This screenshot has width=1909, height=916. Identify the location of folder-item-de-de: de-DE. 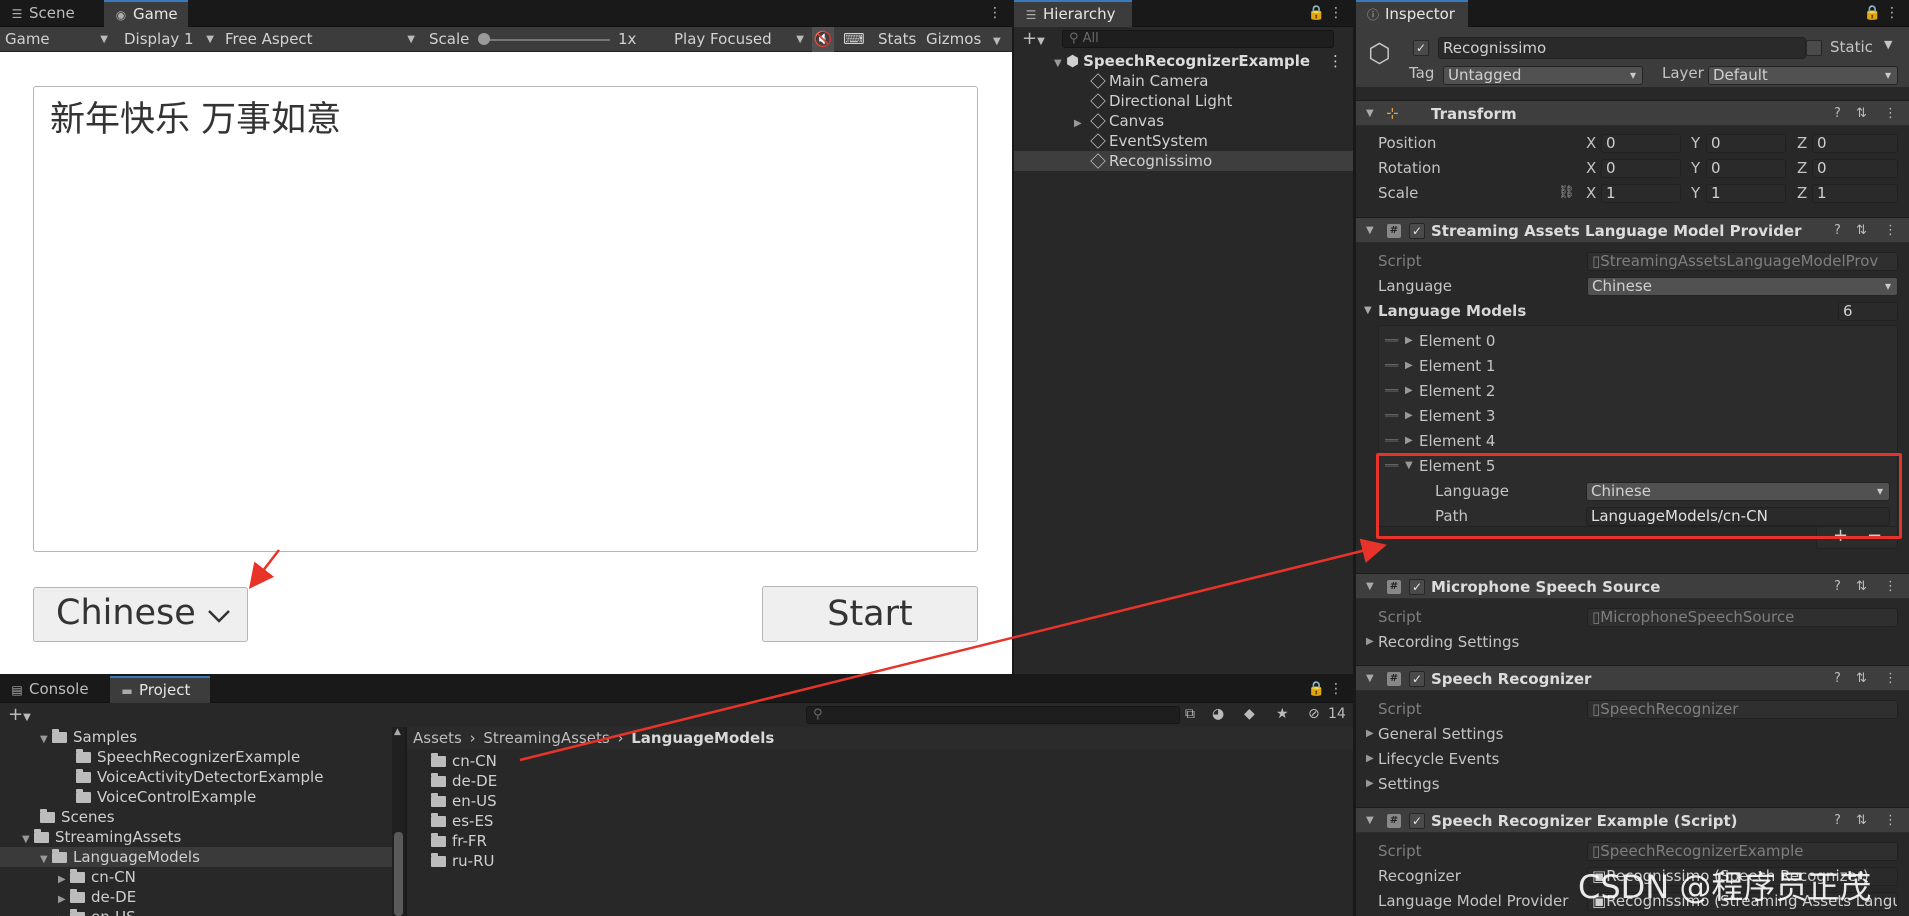
(880, 781).